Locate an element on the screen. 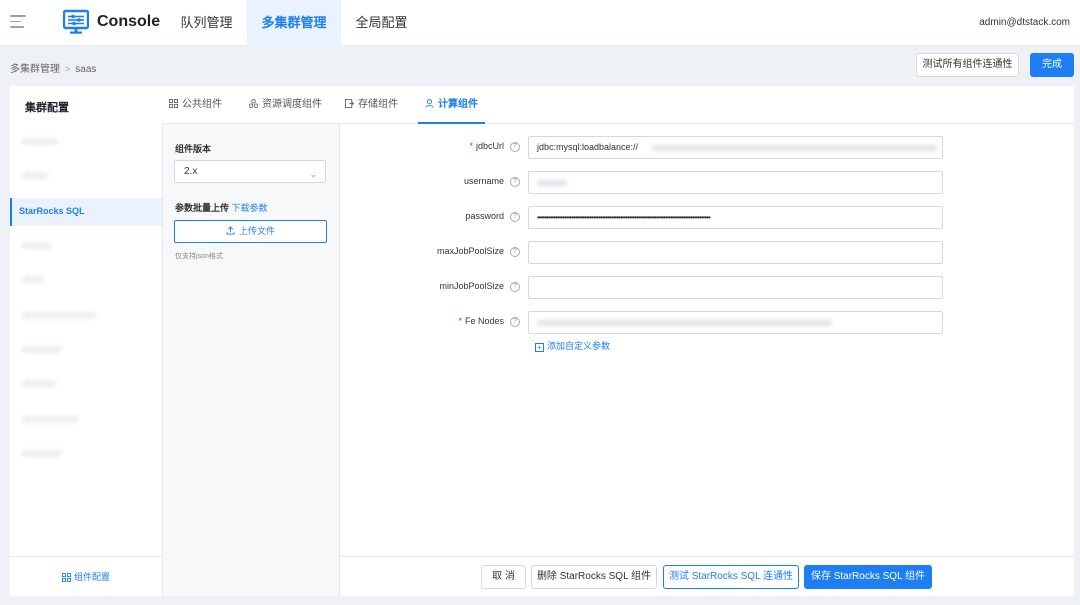 This screenshot has width=1080, height=605. min-job-pool-size-label: minJobPoolSize is located at coordinates (471, 286).